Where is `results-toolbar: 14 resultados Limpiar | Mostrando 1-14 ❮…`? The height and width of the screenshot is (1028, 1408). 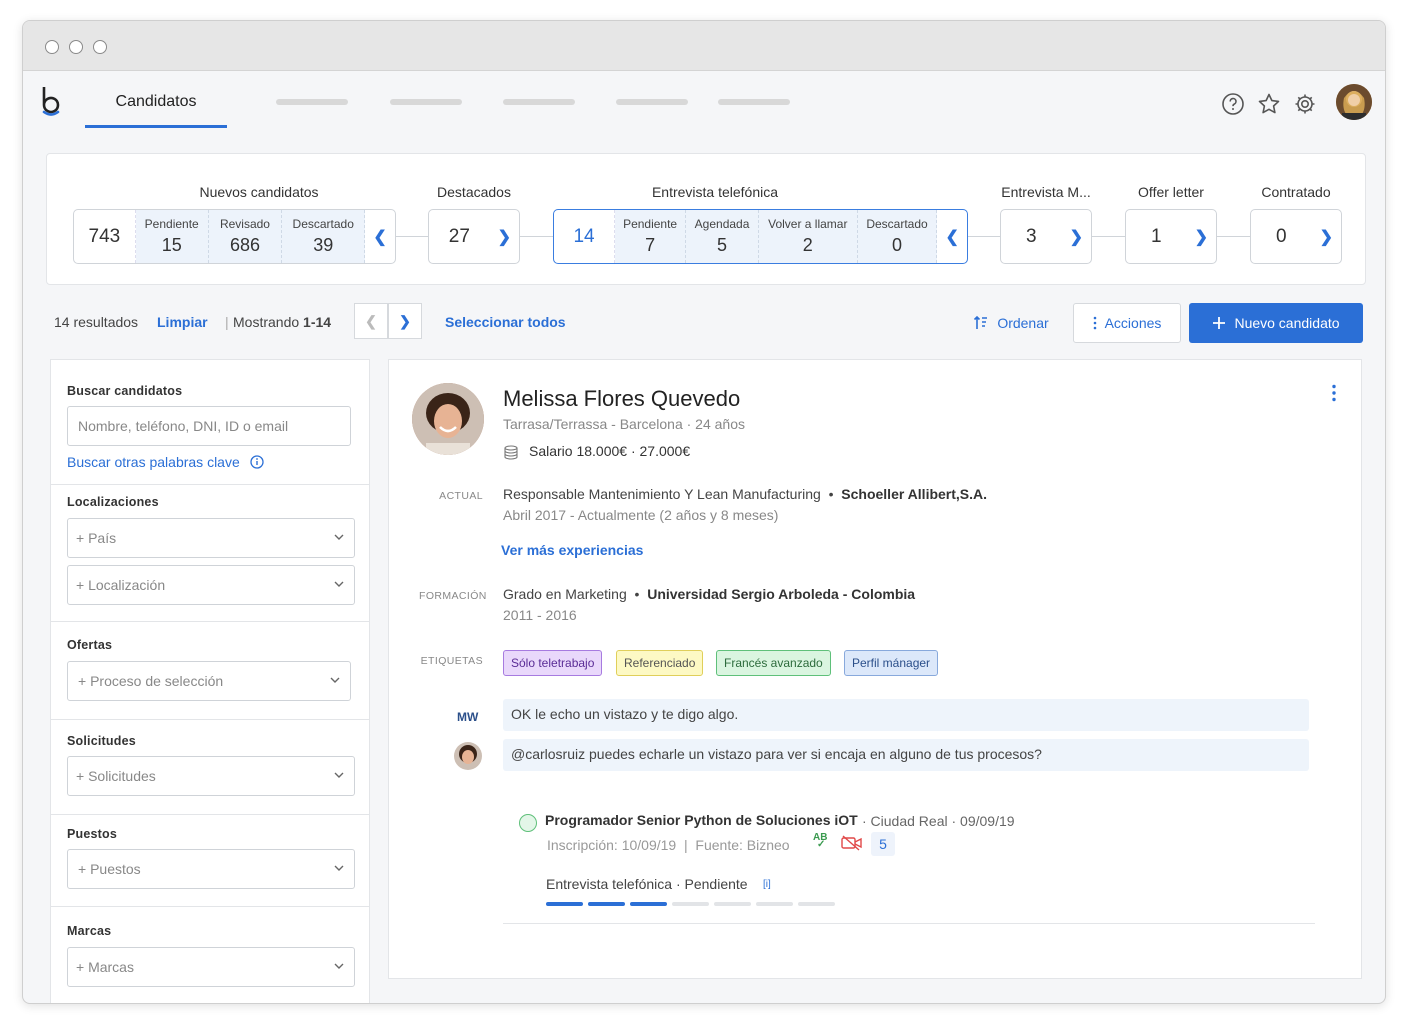 results-toolbar: 14 resultados Limpiar | Mostrando 1-14 ❮… is located at coordinates (708, 323).